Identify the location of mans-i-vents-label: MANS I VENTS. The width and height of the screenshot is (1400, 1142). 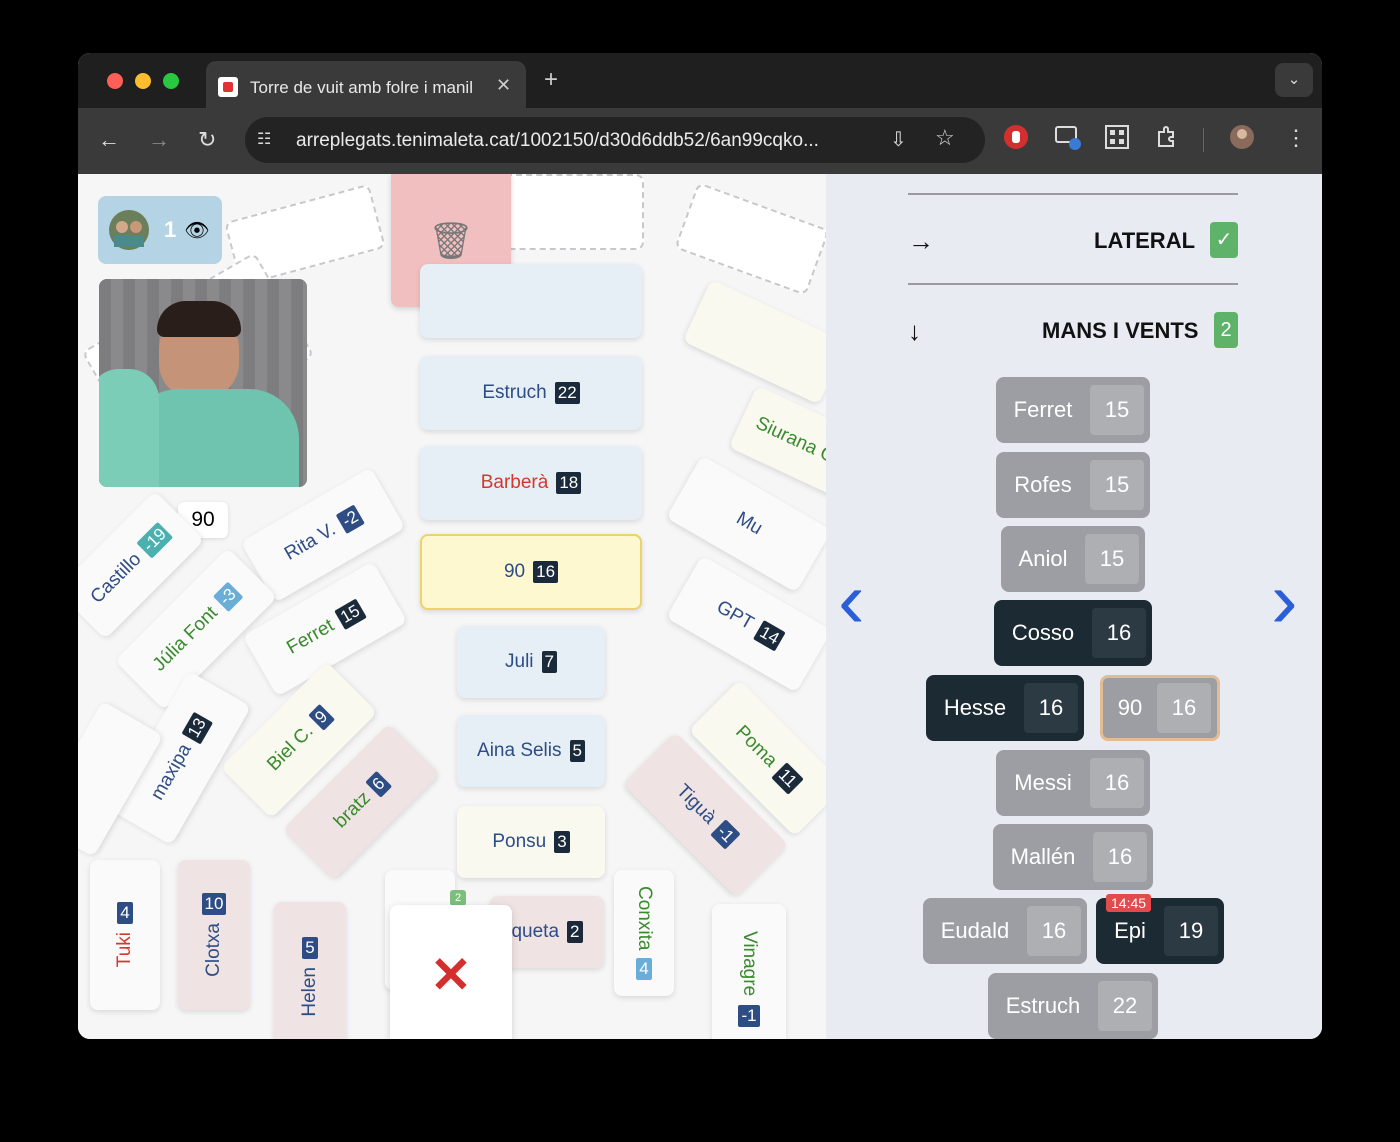
(1120, 330).